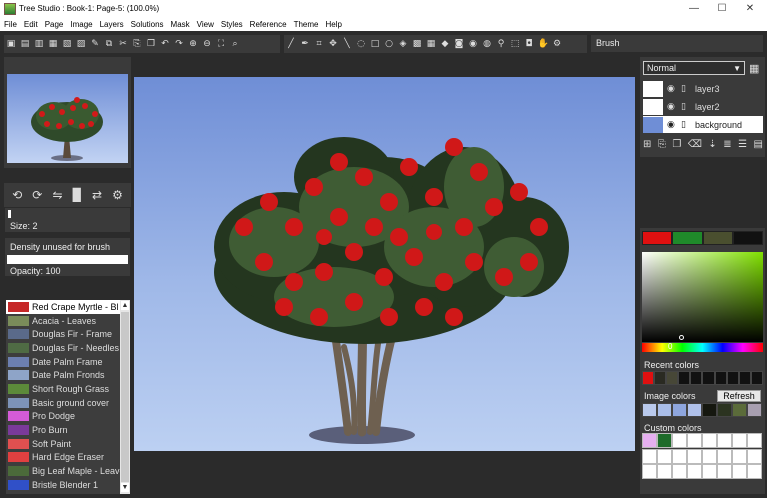 The image size is (767, 498). What do you see at coordinates (232, 24) in the screenshot?
I see `menu-styles: Styles` at bounding box center [232, 24].